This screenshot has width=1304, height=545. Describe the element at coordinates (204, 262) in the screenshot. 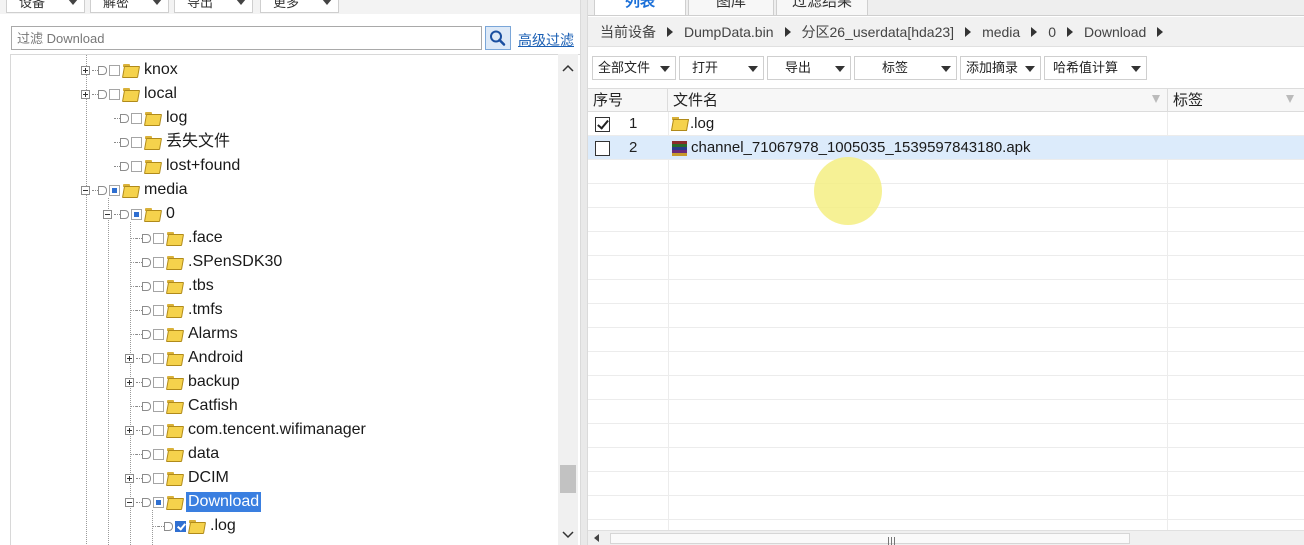

I see `tree-item-spensdk30: .SPenSDK30` at that location.